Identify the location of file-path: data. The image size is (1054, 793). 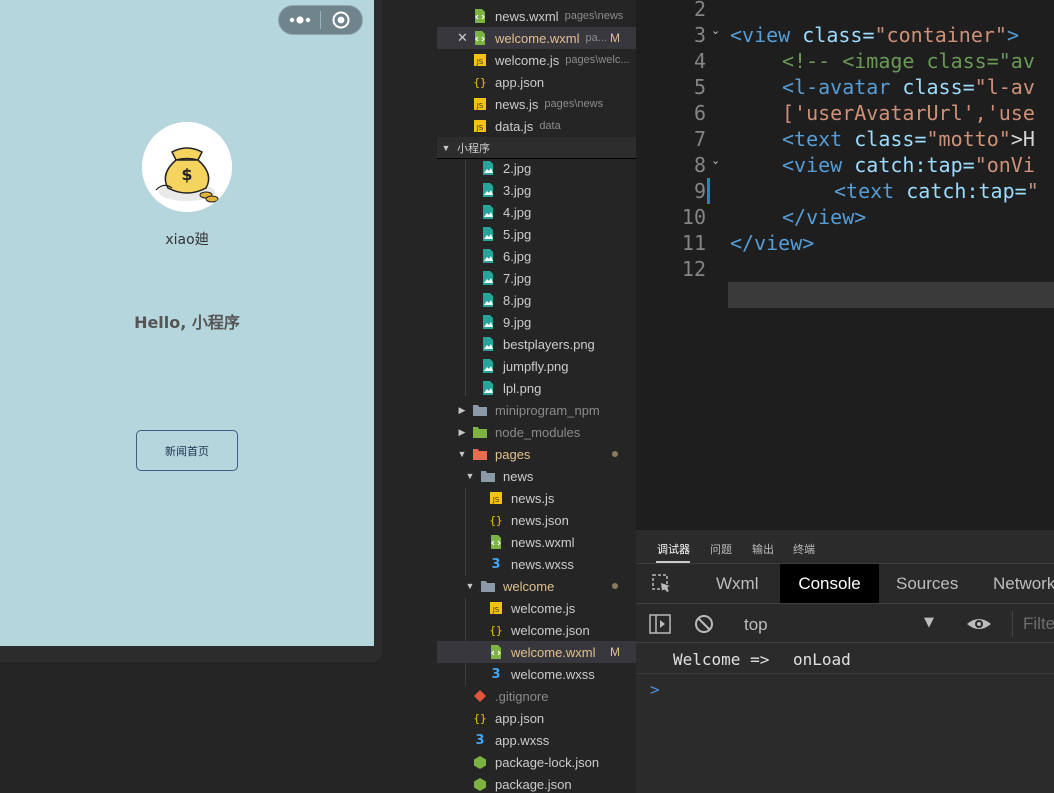
(550, 126).